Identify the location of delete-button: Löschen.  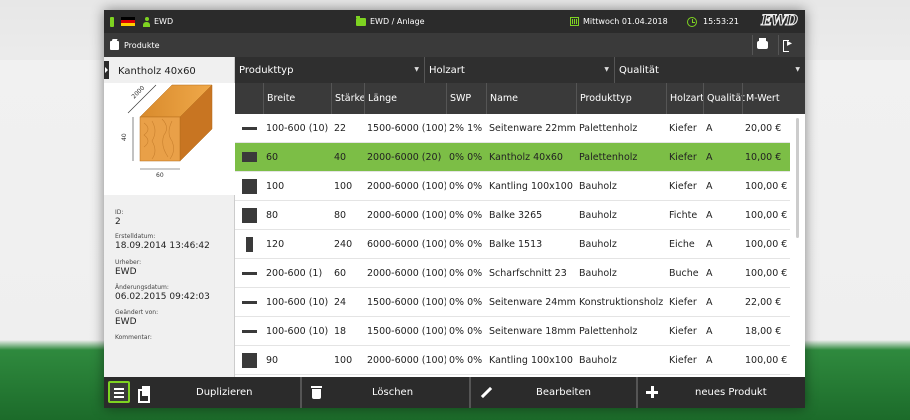
(385, 392).